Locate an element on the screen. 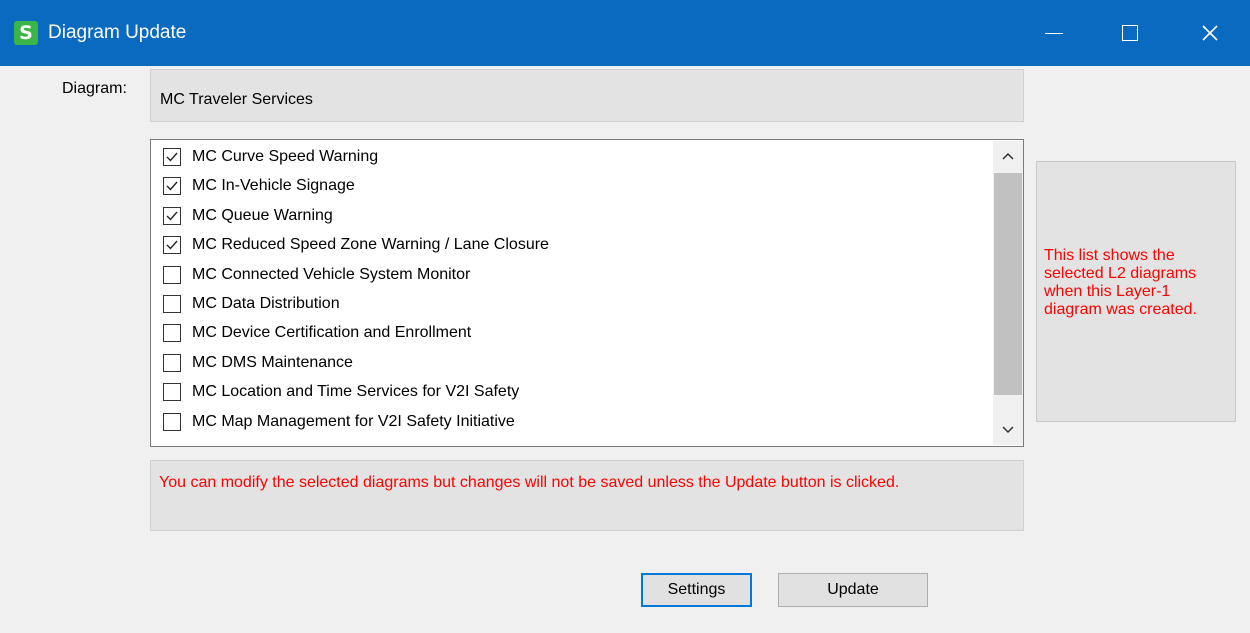  maximize-button is located at coordinates (1130, 33).